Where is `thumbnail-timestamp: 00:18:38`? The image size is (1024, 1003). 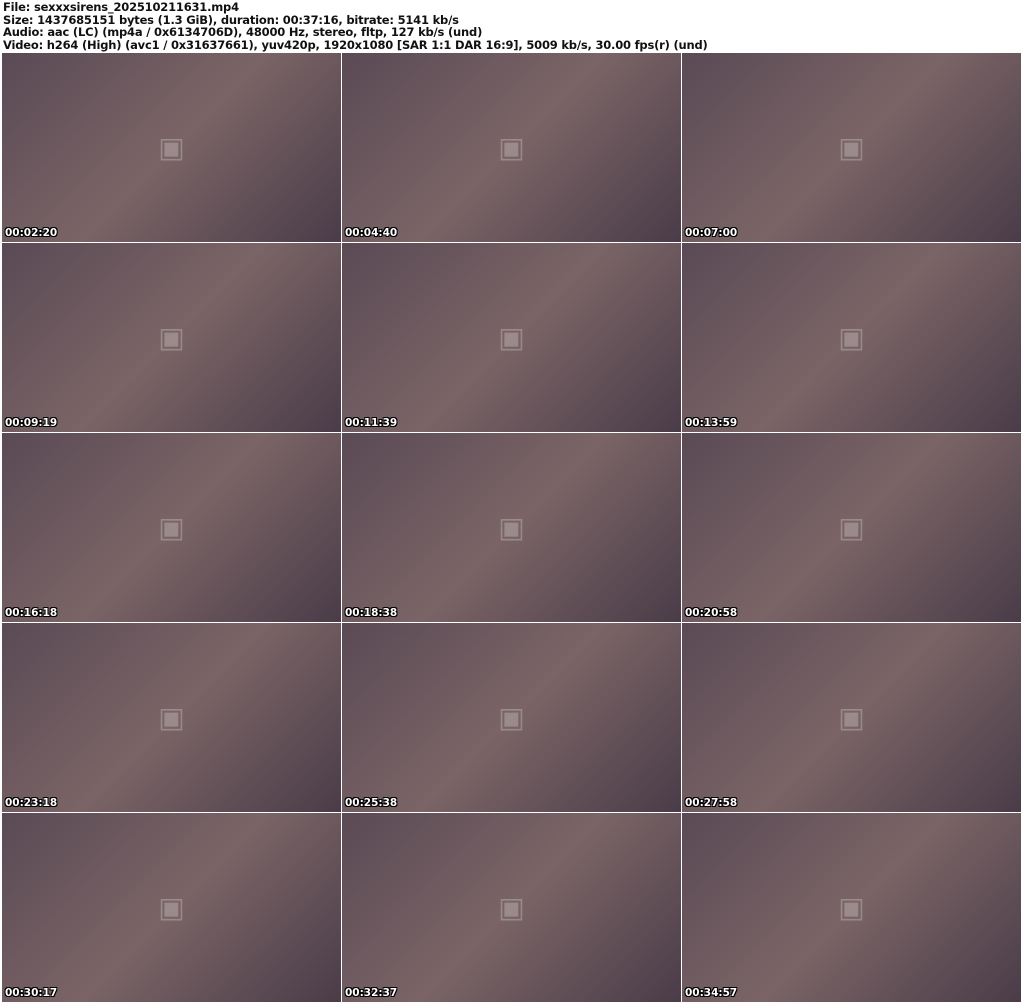 thumbnail-timestamp: 00:18:38 is located at coordinates (371, 613).